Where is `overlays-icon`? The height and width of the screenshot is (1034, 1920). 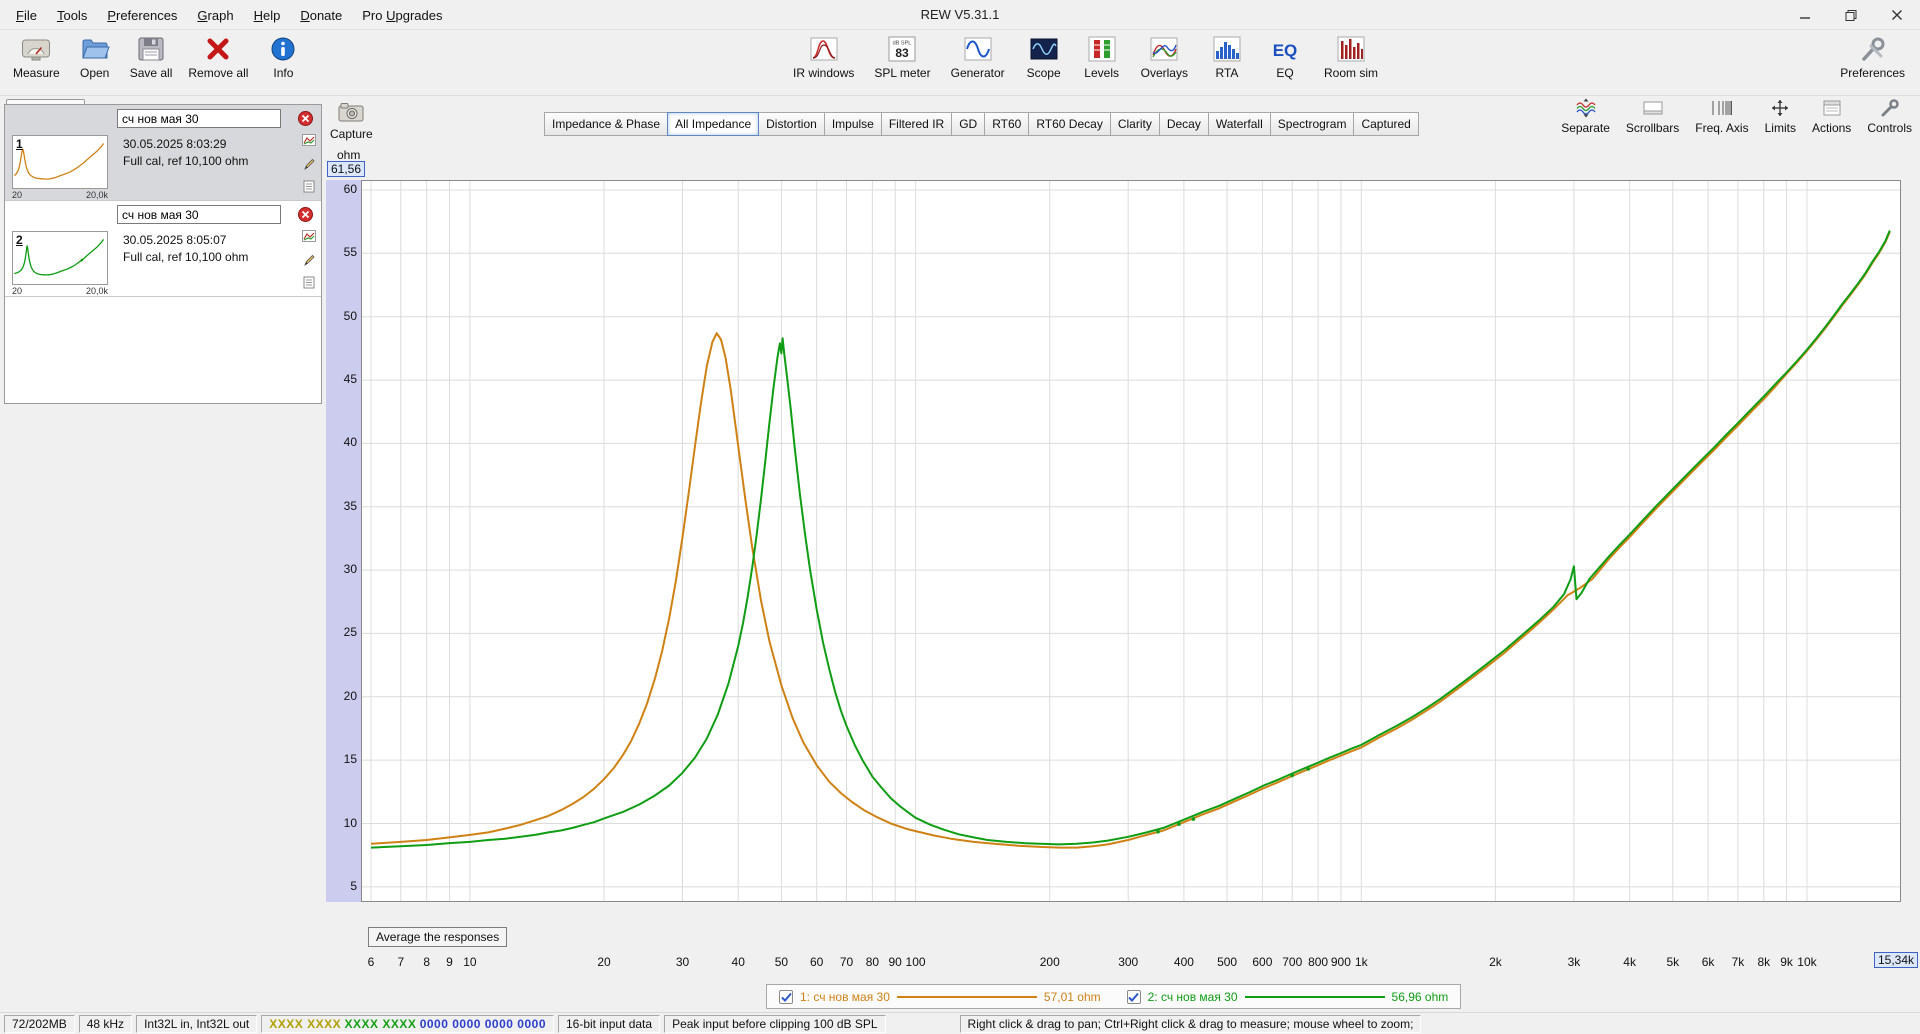 overlays-icon is located at coordinates (1164, 49).